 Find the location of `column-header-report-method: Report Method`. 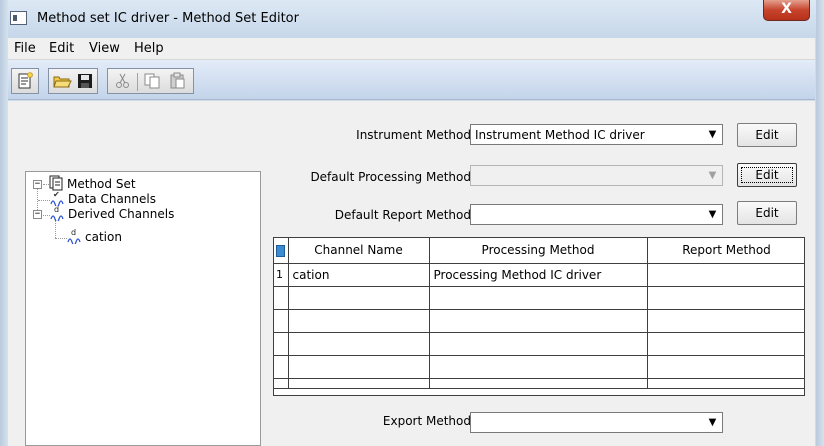

column-header-report-method: Report Method is located at coordinates (725, 251).